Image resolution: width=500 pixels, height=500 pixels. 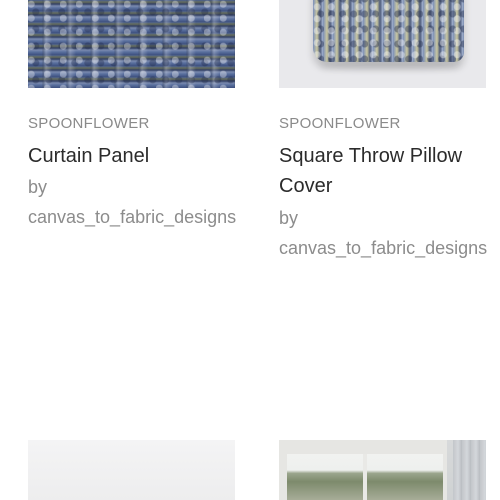 What do you see at coordinates (389, 66) in the screenshot?
I see `pillow-shadow` at bounding box center [389, 66].